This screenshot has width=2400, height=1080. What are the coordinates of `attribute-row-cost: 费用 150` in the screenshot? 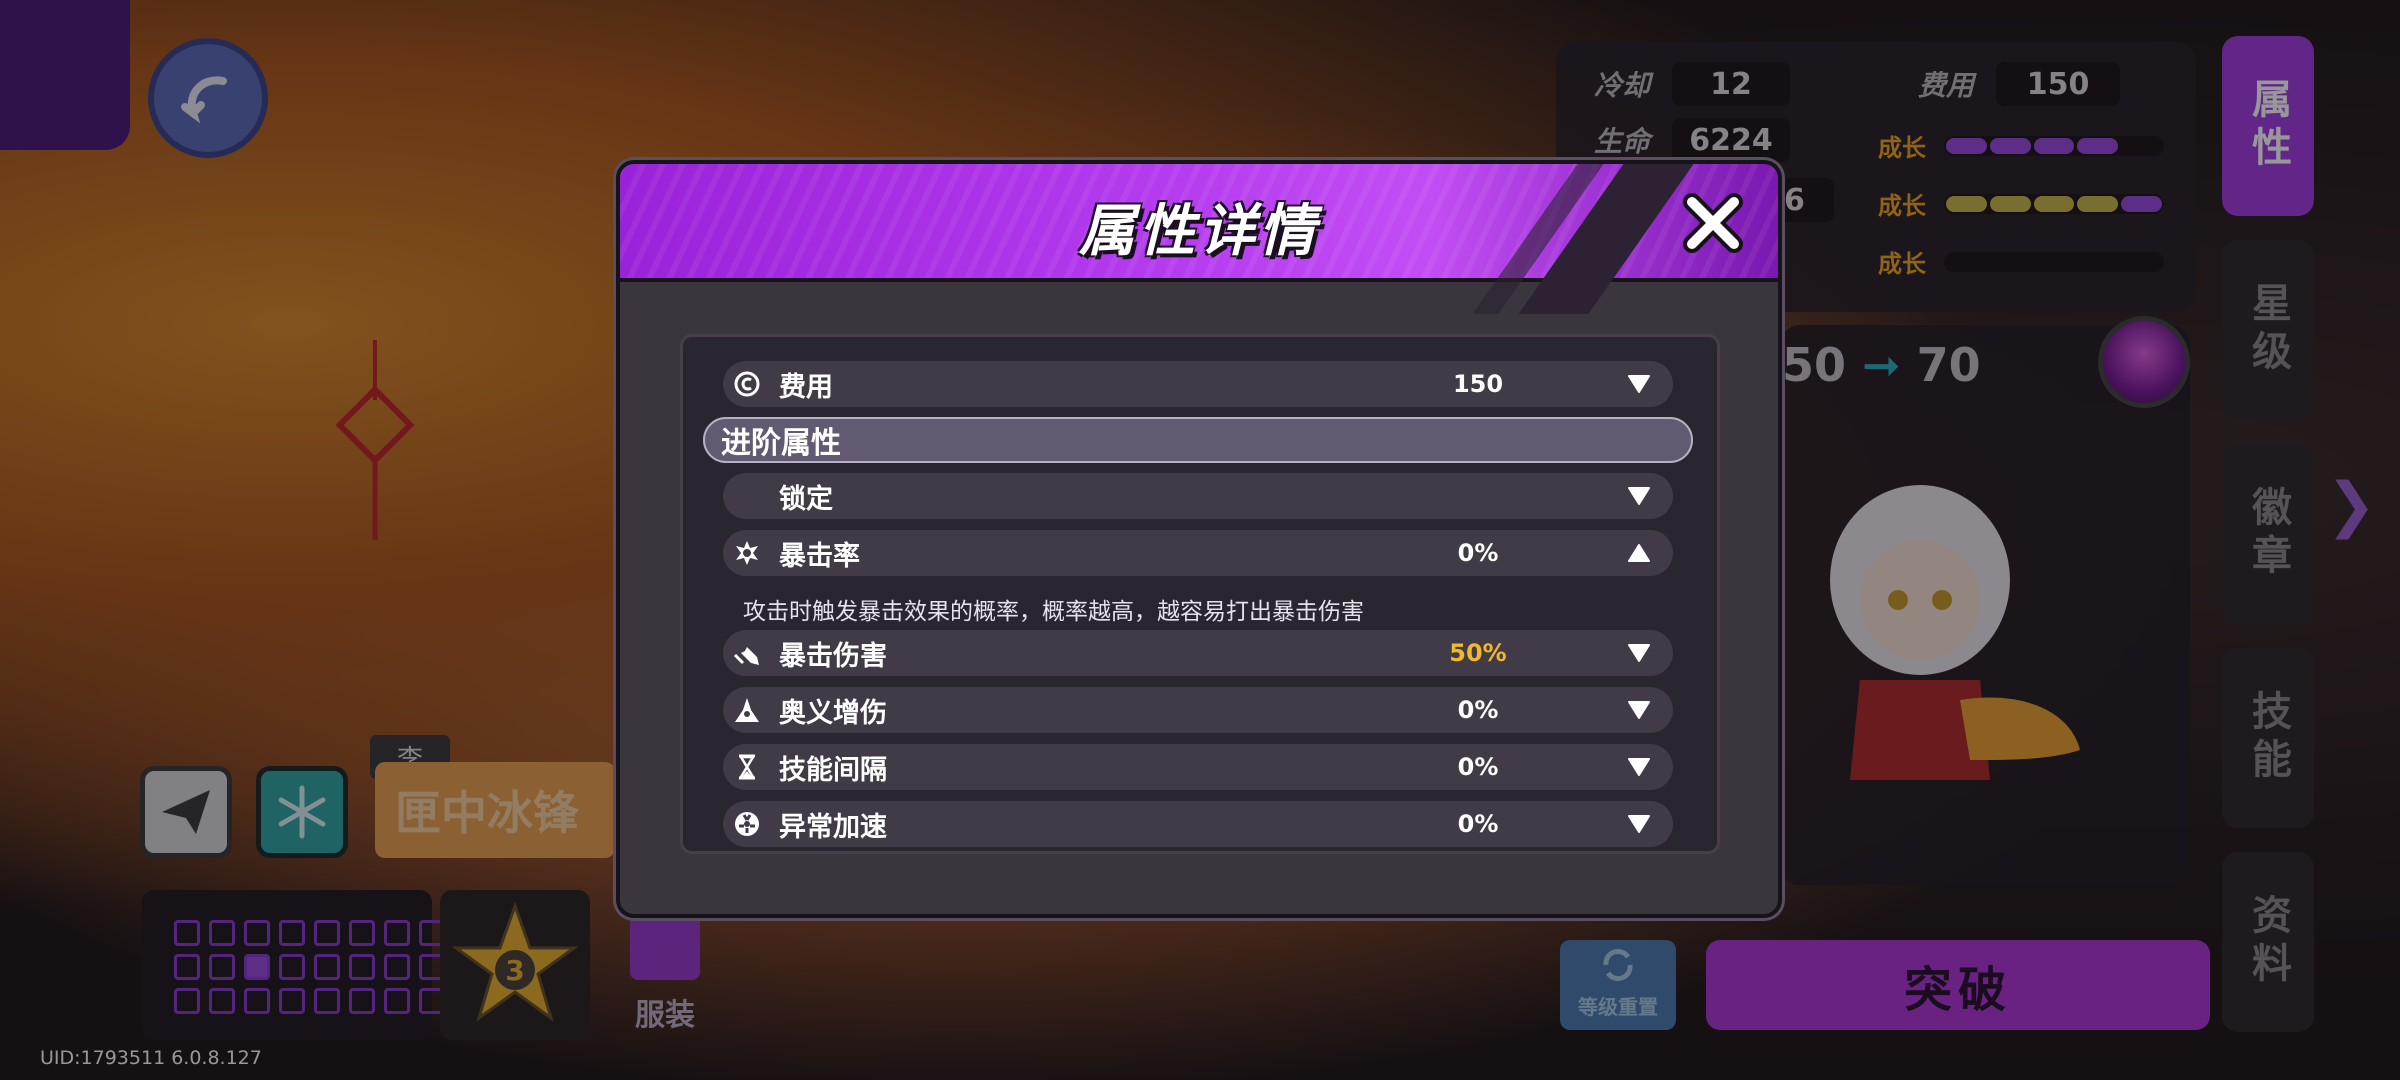 It's located at (1198, 384).